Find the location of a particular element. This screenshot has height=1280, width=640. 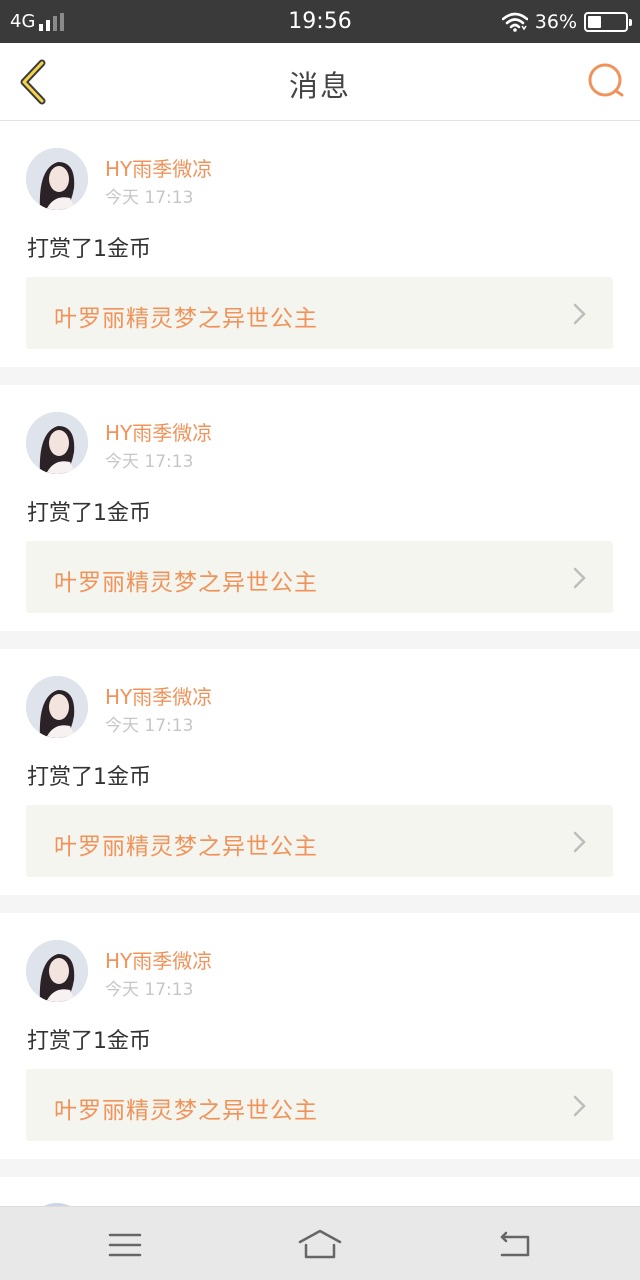

status-right: 36% is located at coordinates (566, 21).